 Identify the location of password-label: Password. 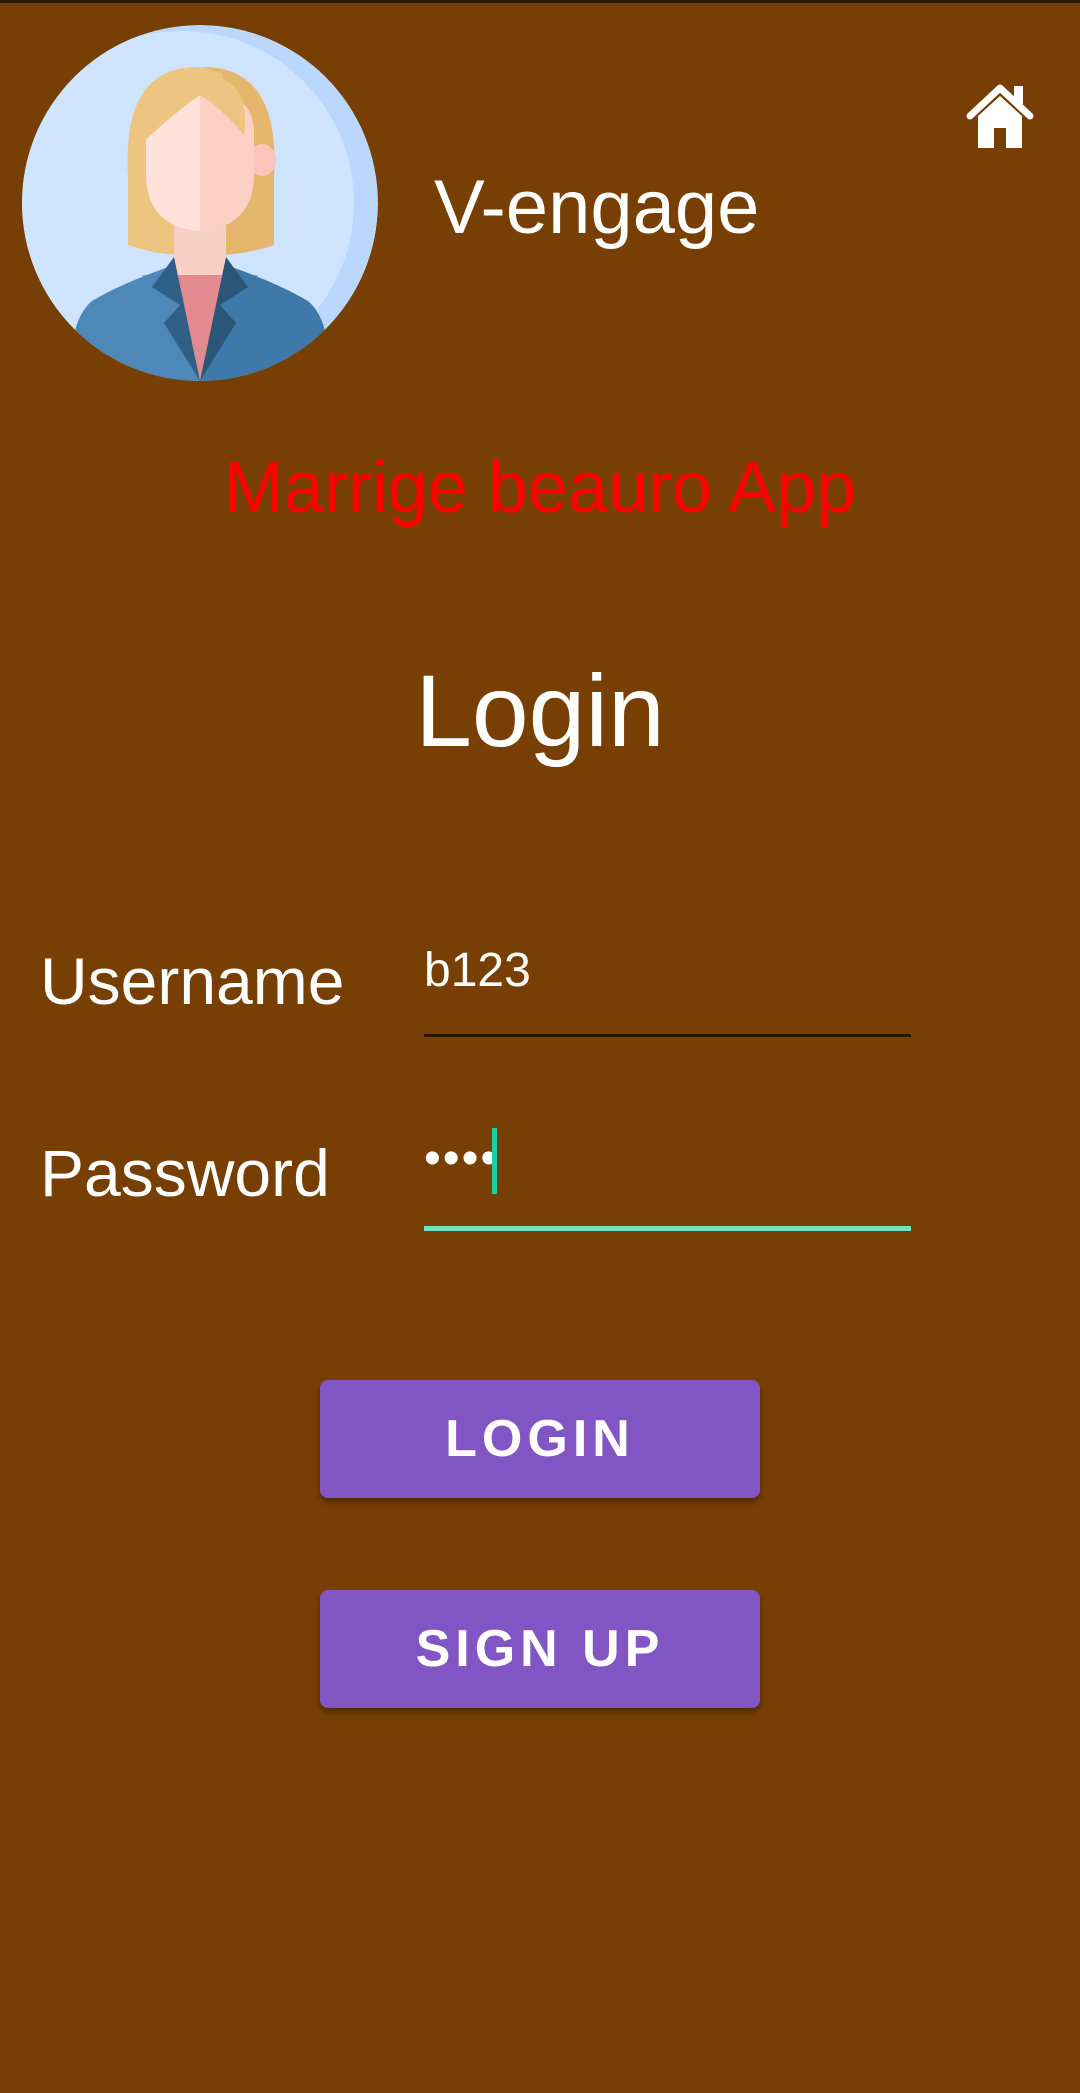
(185, 1173).